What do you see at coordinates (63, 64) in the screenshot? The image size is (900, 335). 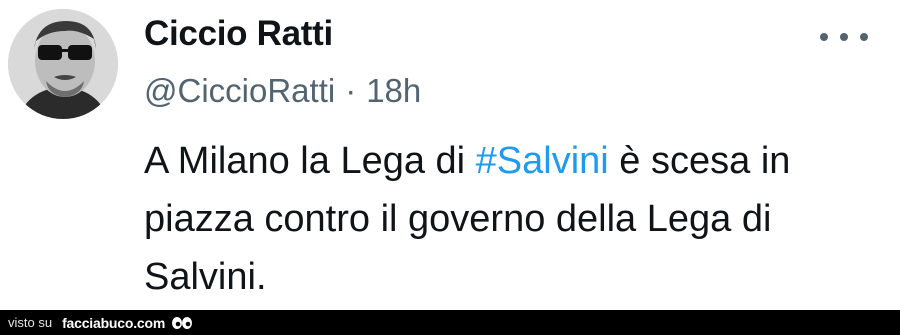 I see `avatar` at bounding box center [63, 64].